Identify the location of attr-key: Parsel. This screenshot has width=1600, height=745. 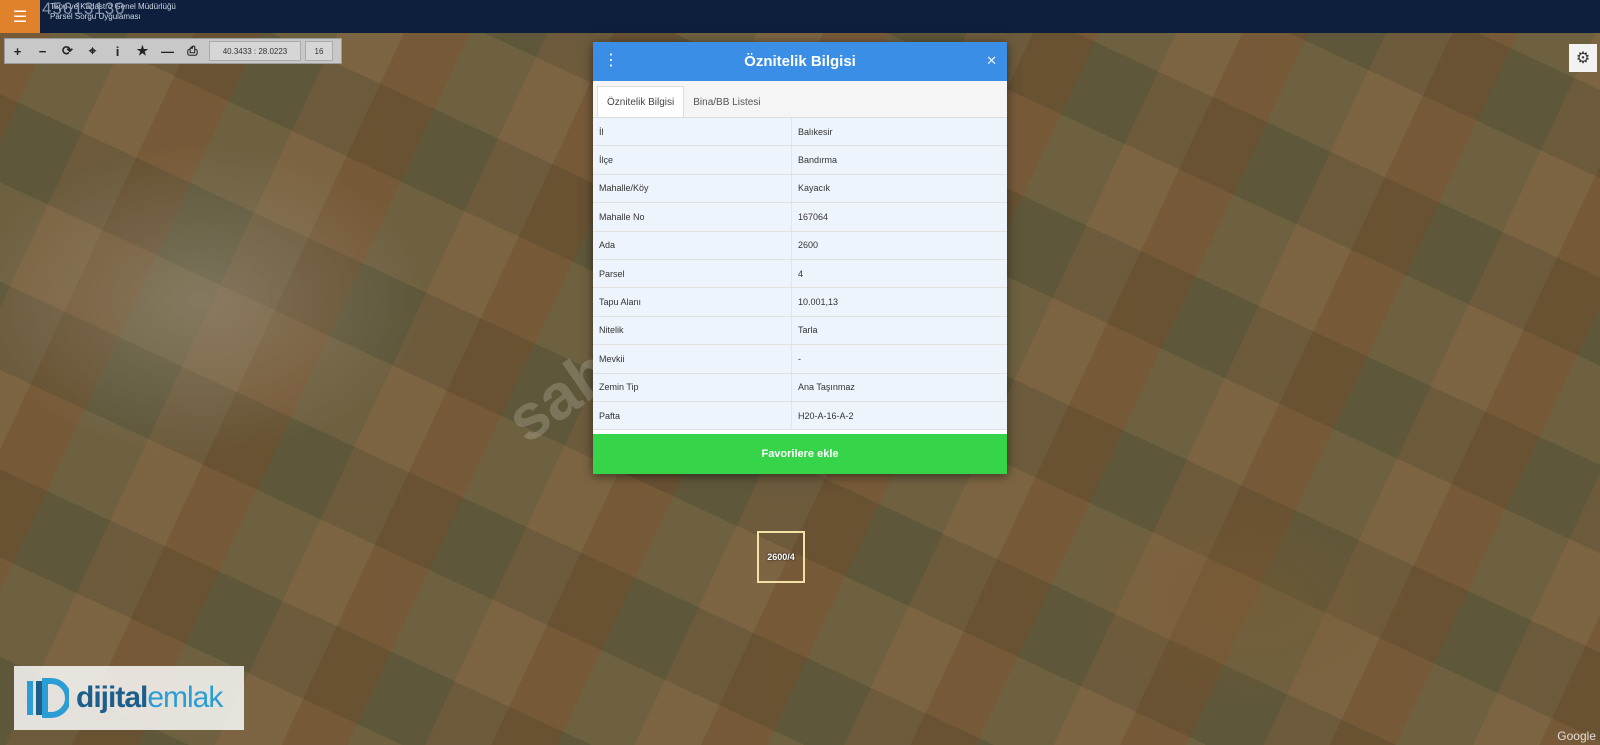
(692, 274).